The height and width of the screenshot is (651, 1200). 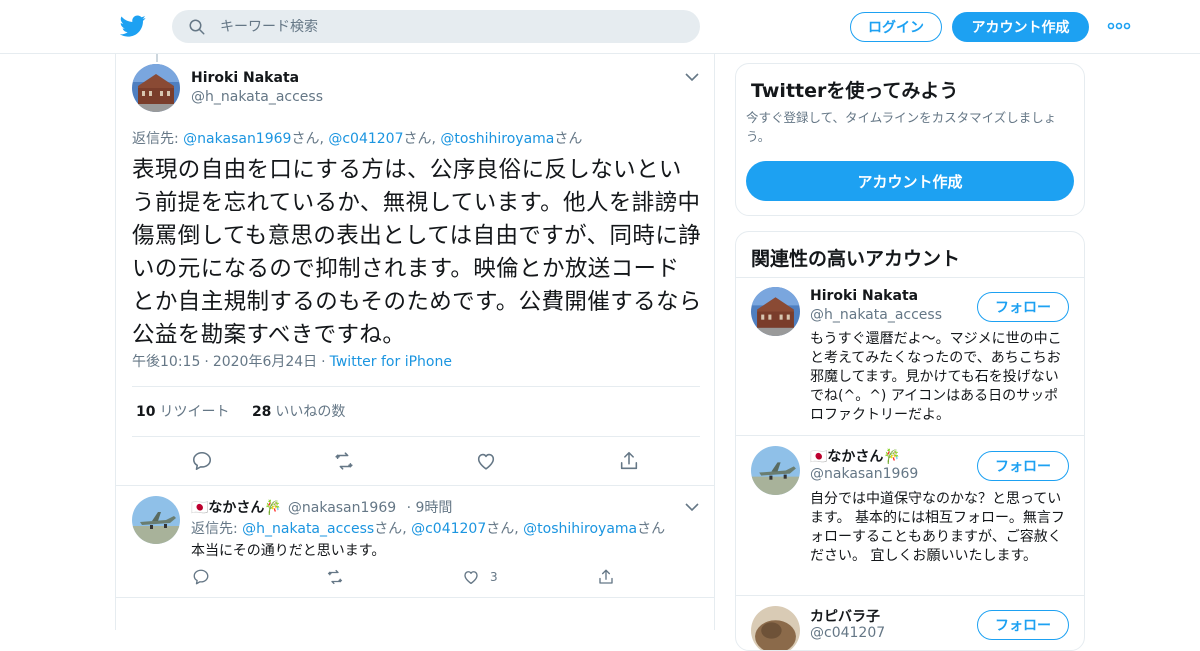 What do you see at coordinates (434, 508) in the screenshot?
I see `reply-time: 9時間` at bounding box center [434, 508].